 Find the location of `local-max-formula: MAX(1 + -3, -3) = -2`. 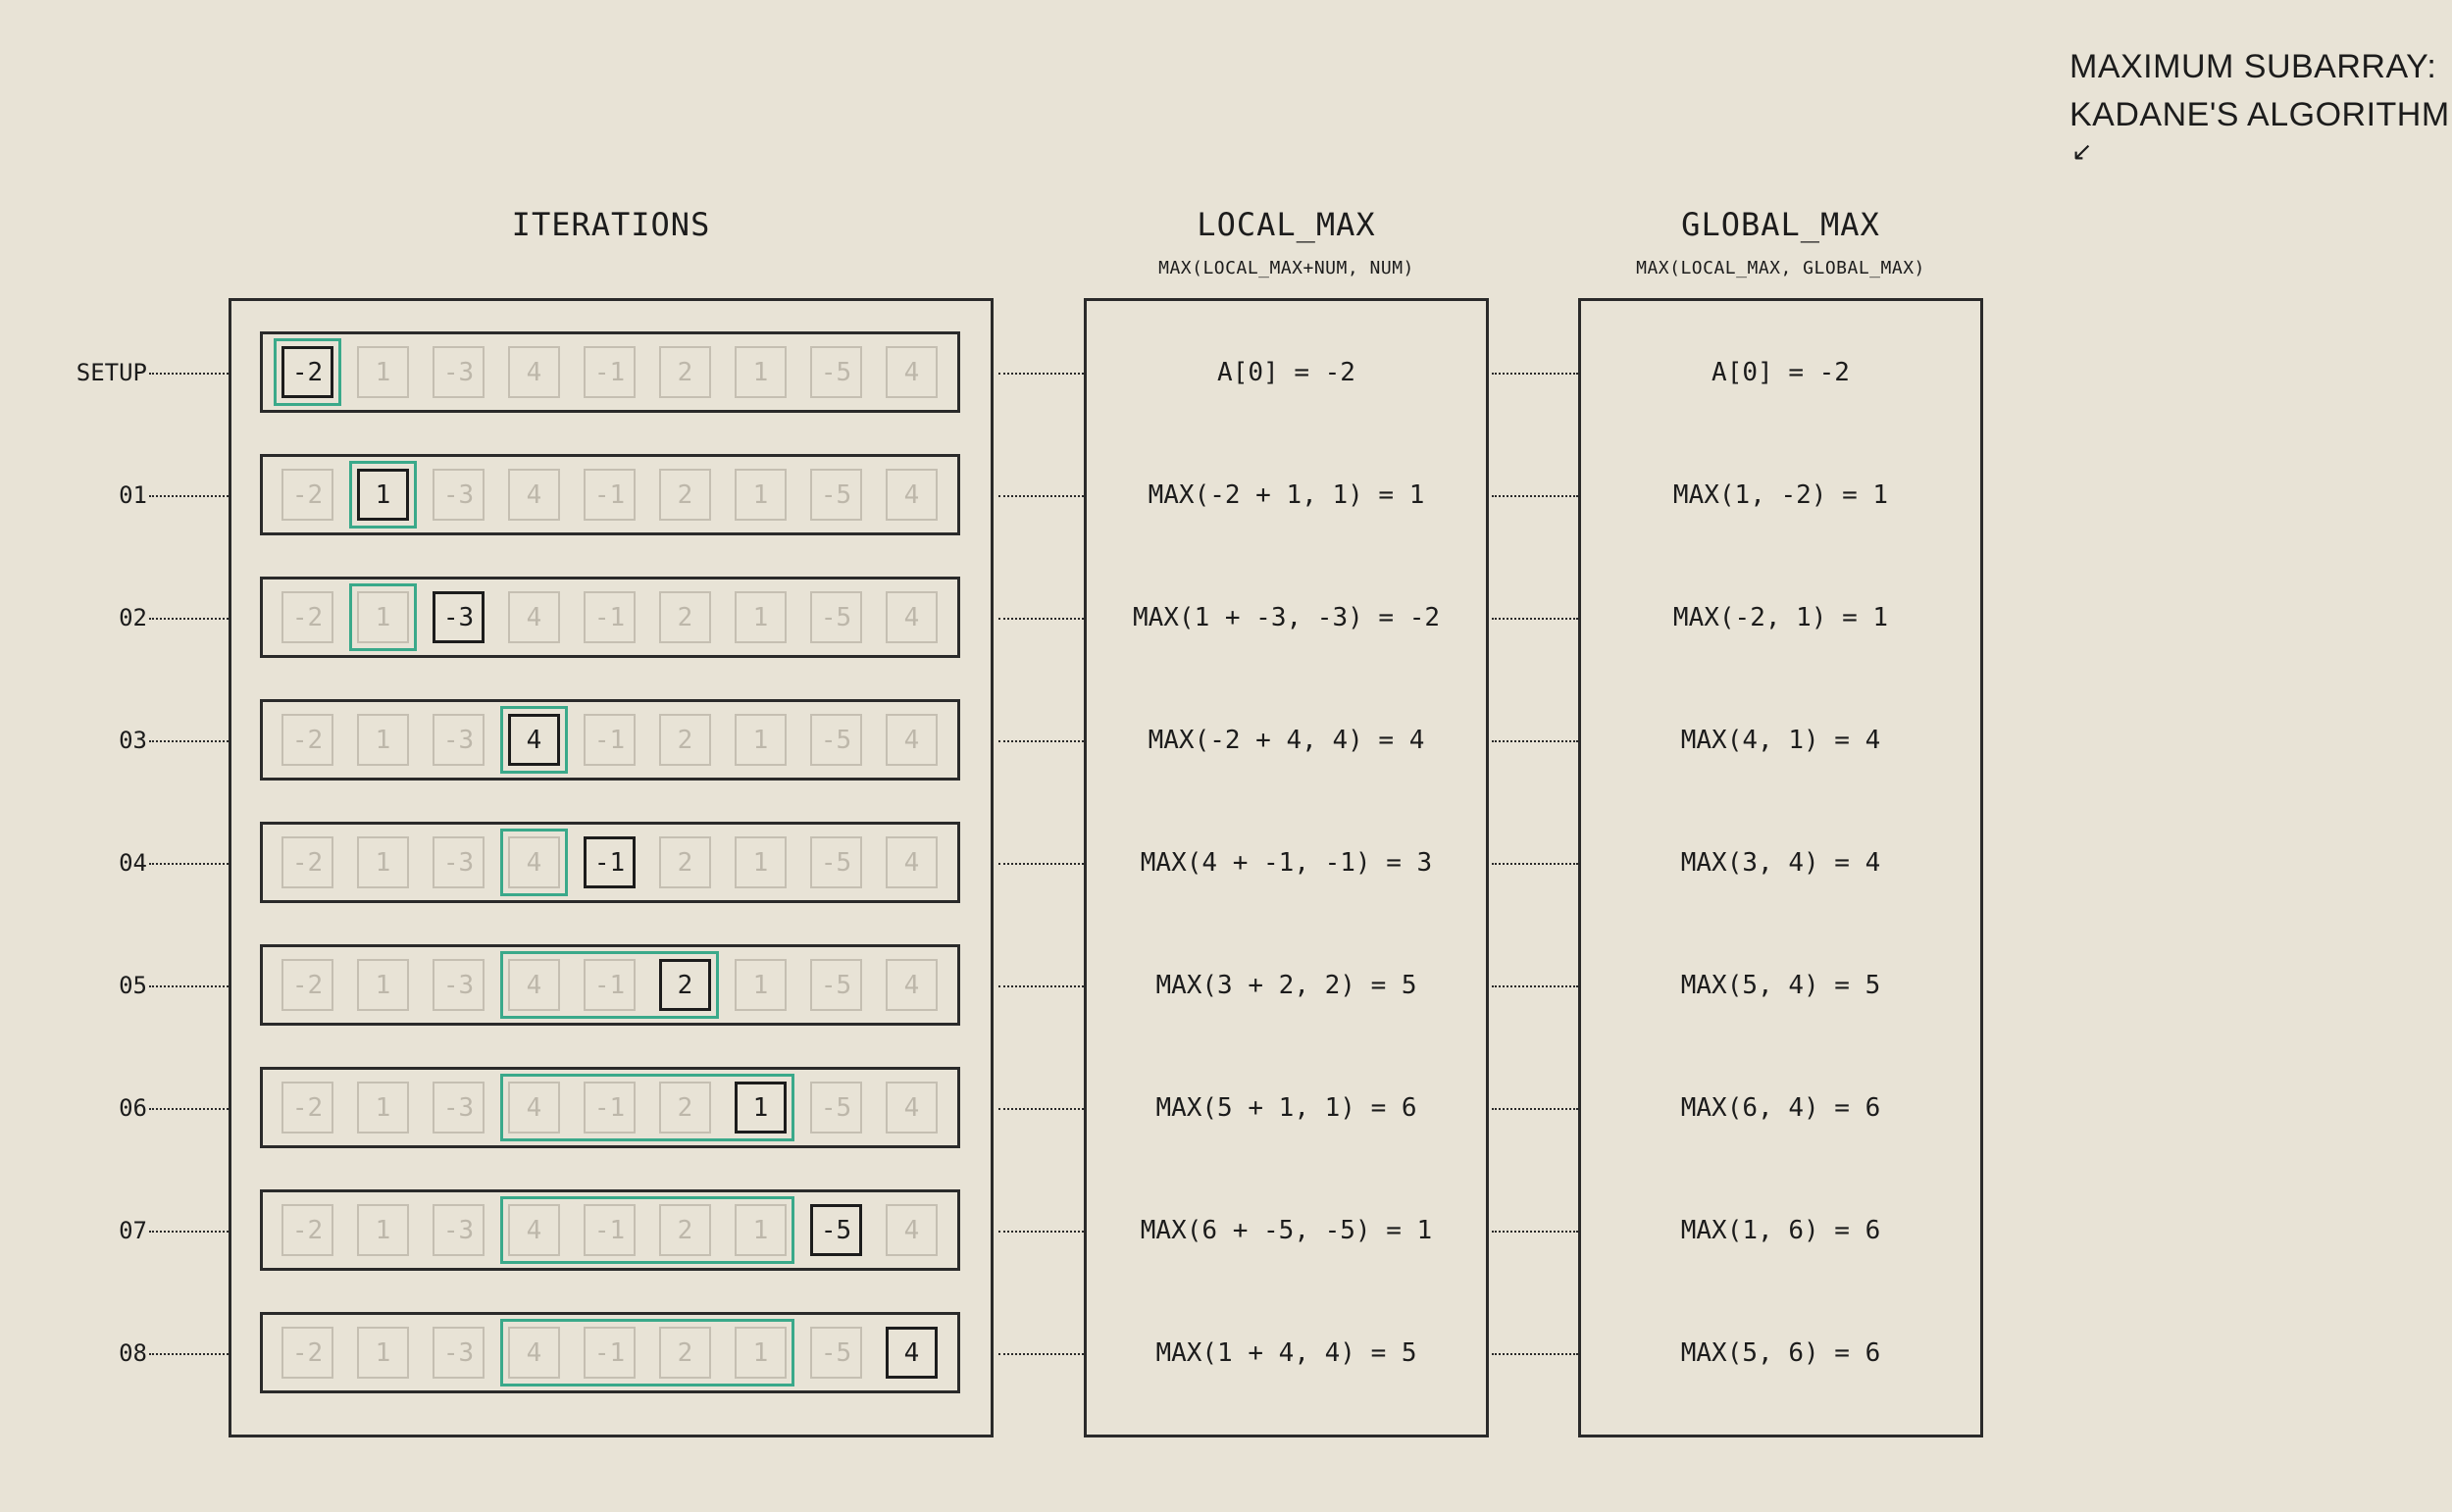

local-max-formula: MAX(1 + -3, -3) = -2 is located at coordinates (1286, 617).